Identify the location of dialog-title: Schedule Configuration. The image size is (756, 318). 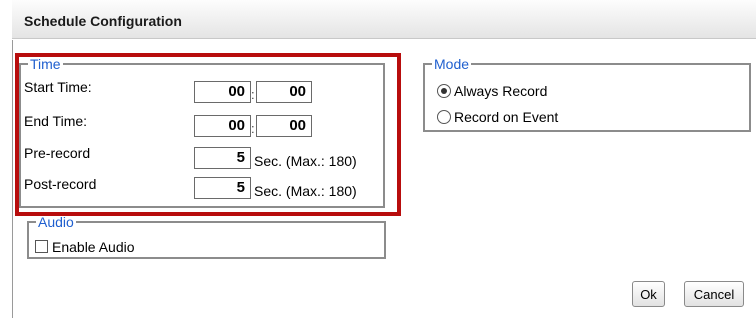
(103, 21).